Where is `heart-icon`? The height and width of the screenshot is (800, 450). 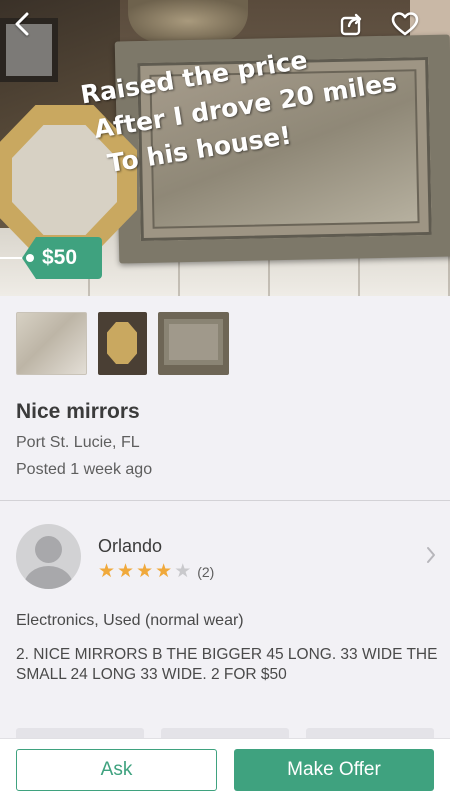 heart-icon is located at coordinates (405, 24).